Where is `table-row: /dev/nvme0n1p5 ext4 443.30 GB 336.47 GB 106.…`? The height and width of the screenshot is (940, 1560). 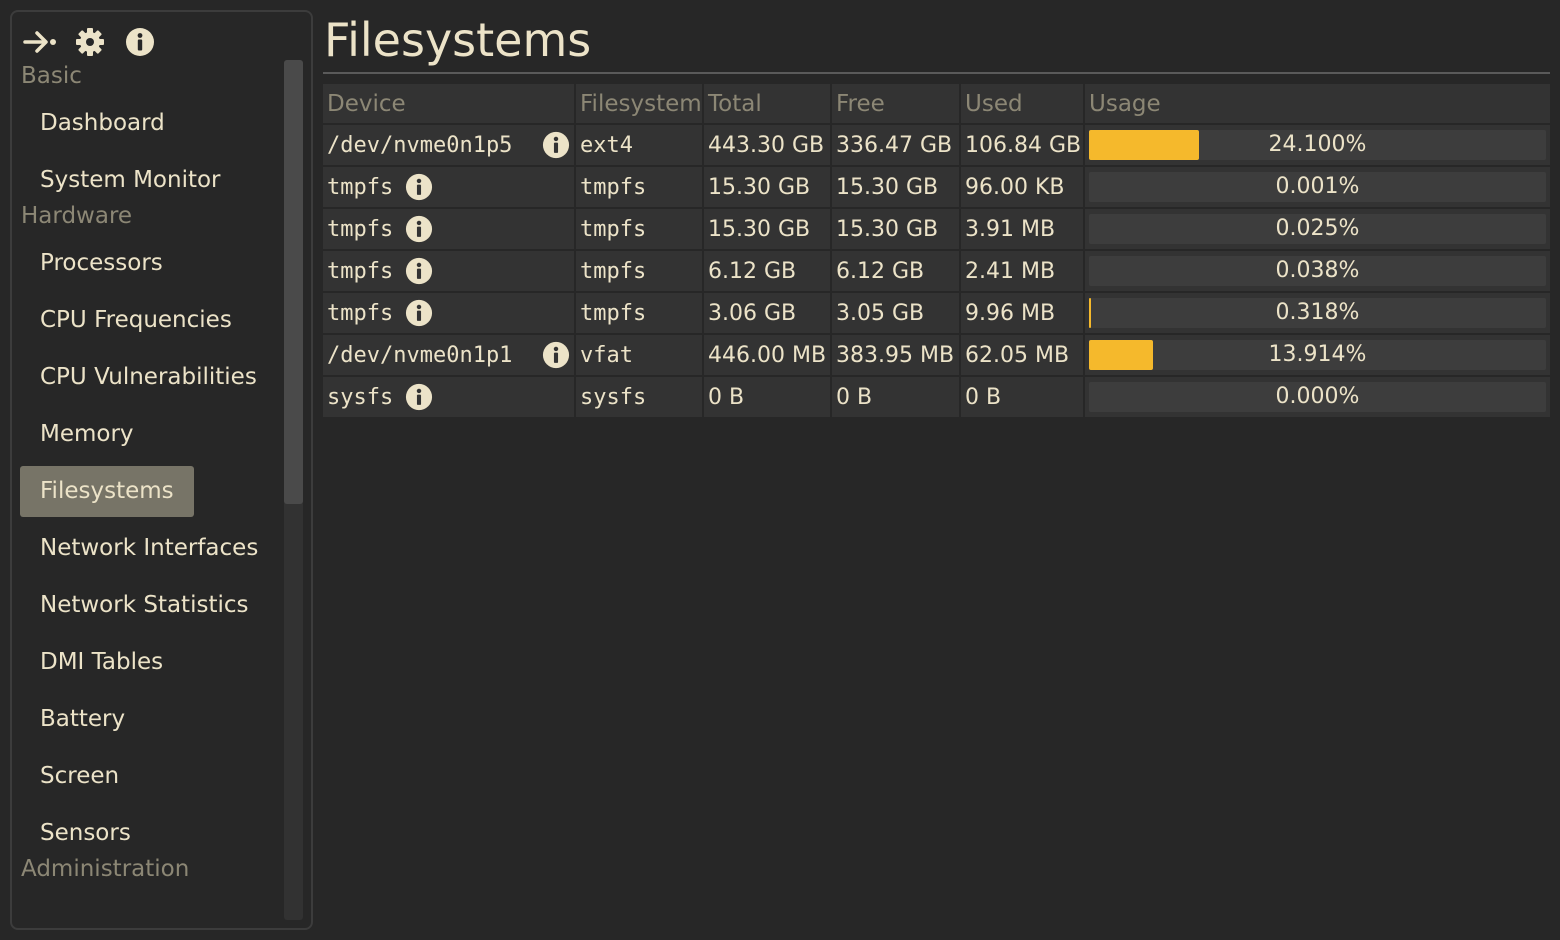 table-row: /dev/nvme0n1p5 ext4 443.30 GB 336.47 GB 106.… is located at coordinates (936, 145).